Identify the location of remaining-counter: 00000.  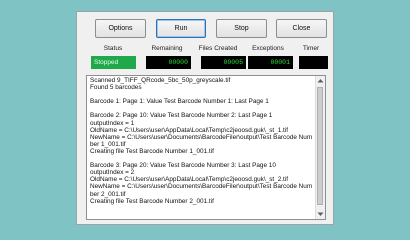
(168, 62).